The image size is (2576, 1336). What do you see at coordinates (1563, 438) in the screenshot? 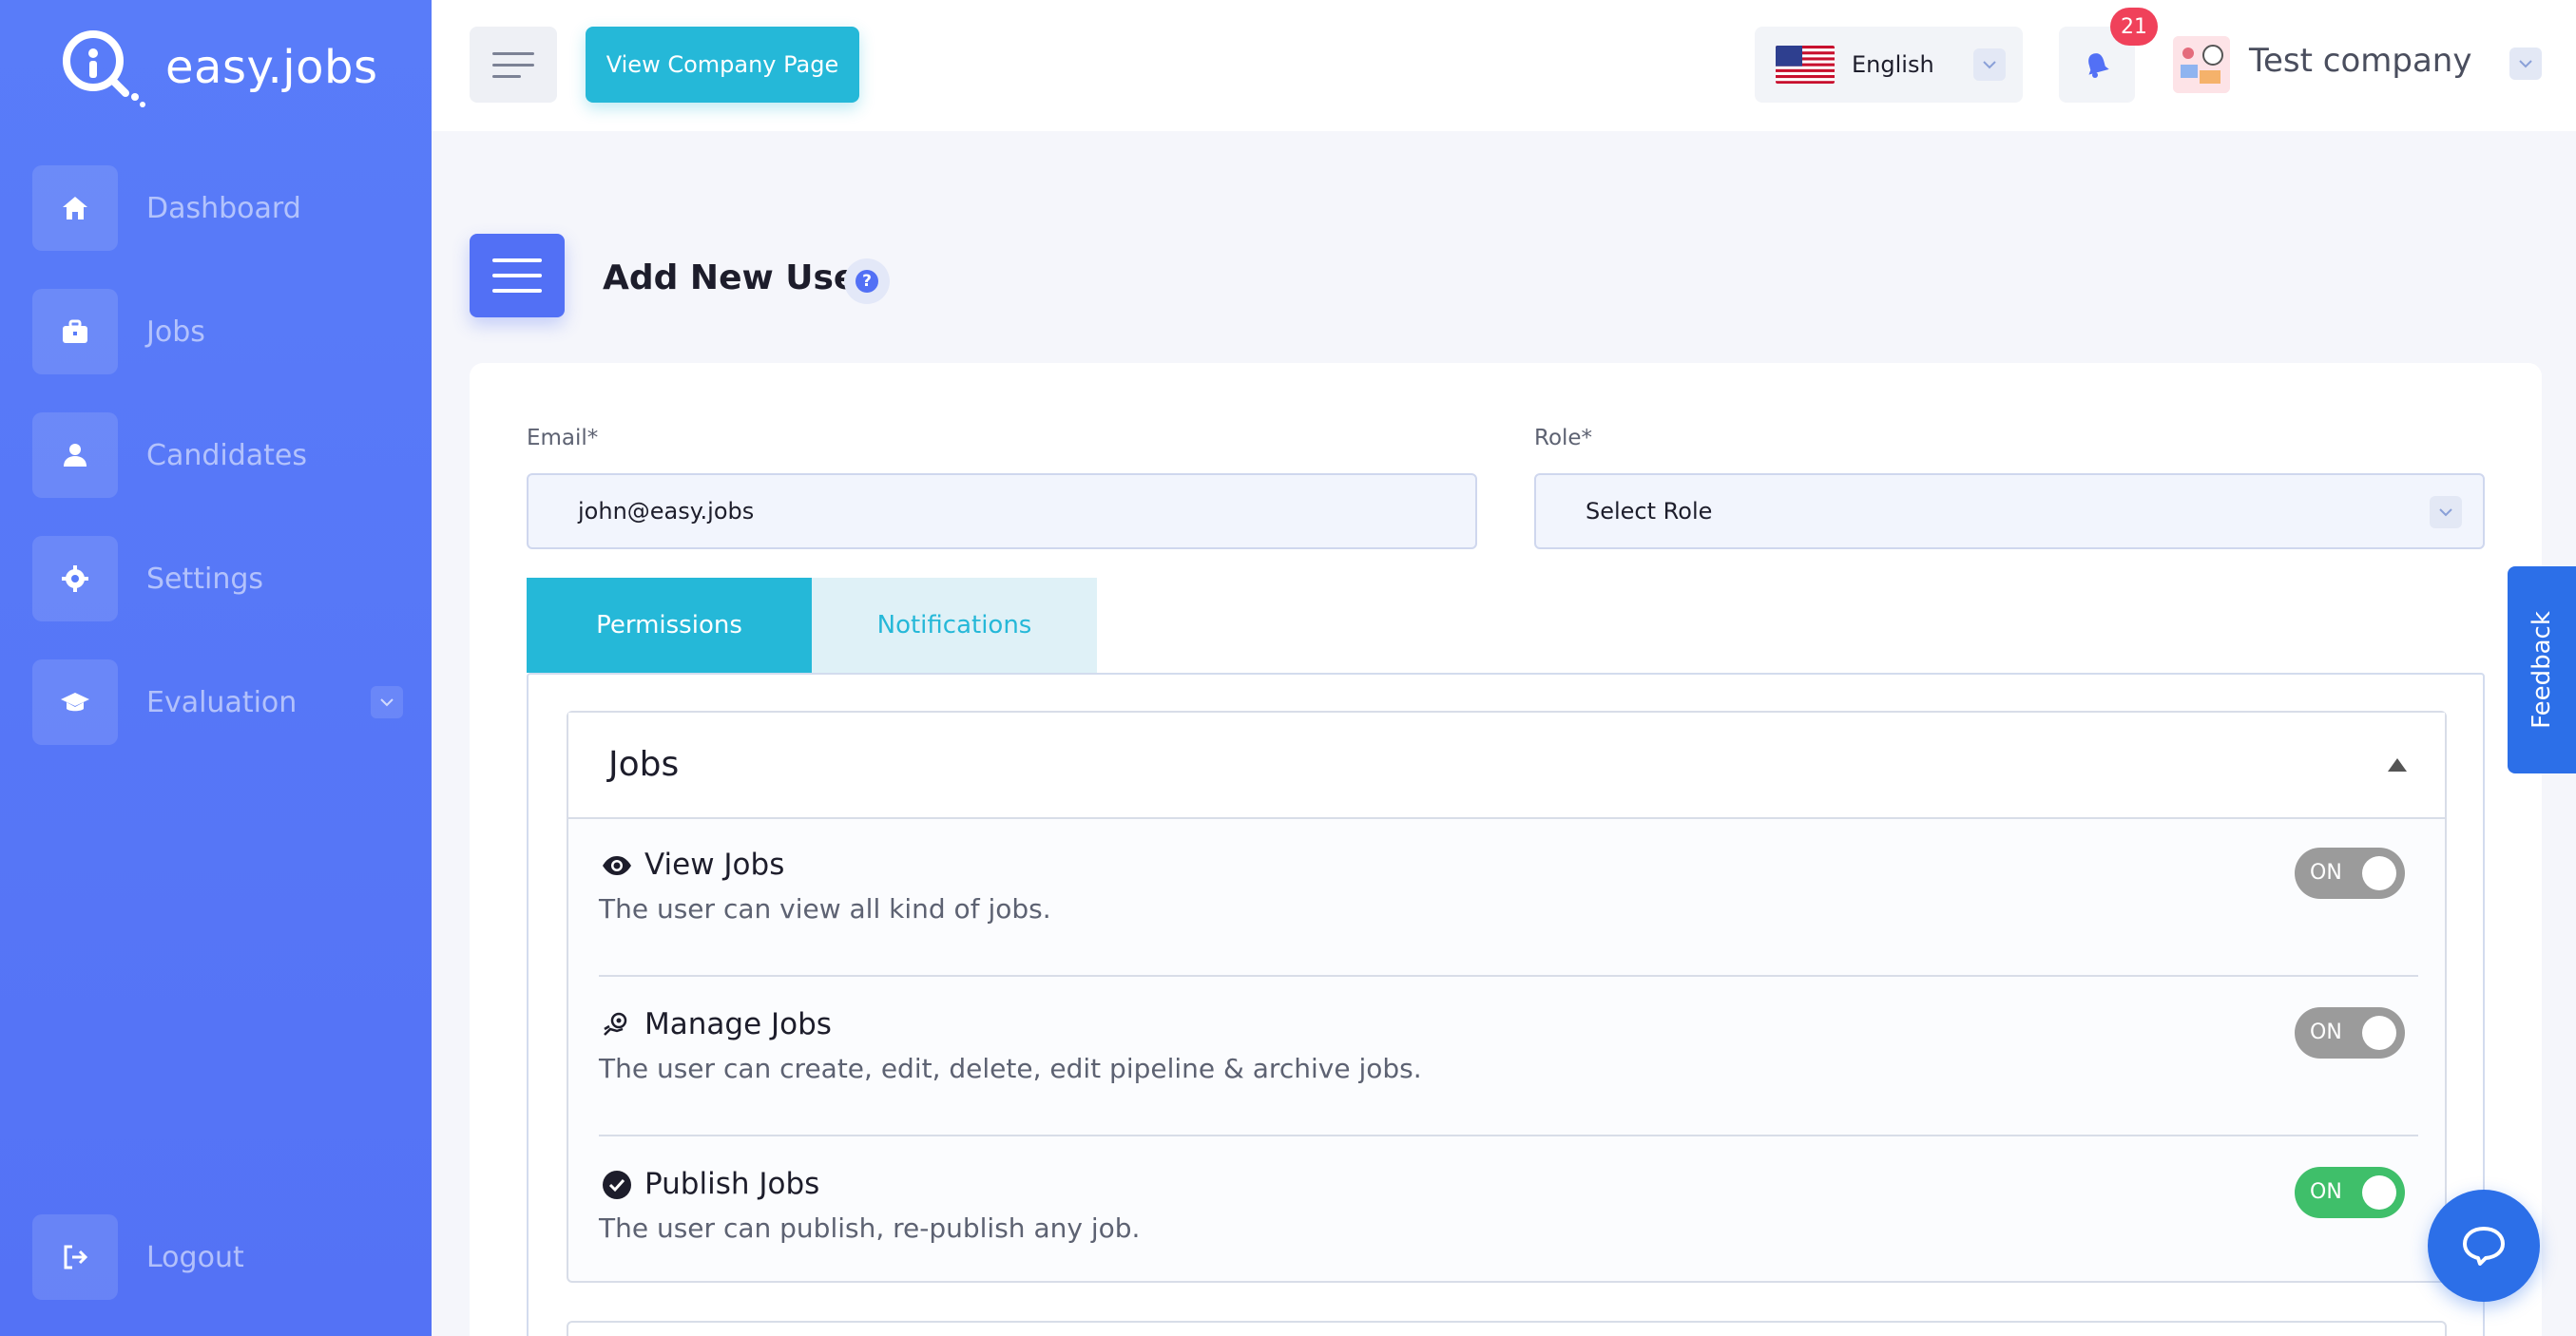
I see `role-label: Role*` at bounding box center [1563, 438].